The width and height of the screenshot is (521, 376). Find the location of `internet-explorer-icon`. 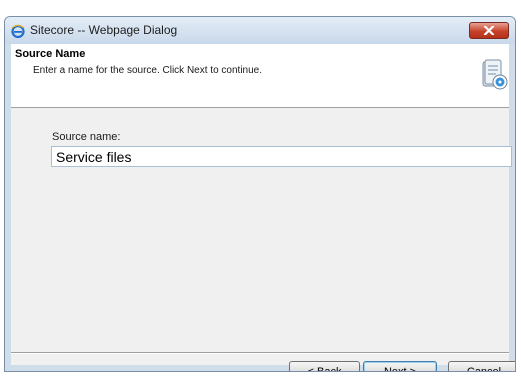

internet-explorer-icon is located at coordinates (18, 31).